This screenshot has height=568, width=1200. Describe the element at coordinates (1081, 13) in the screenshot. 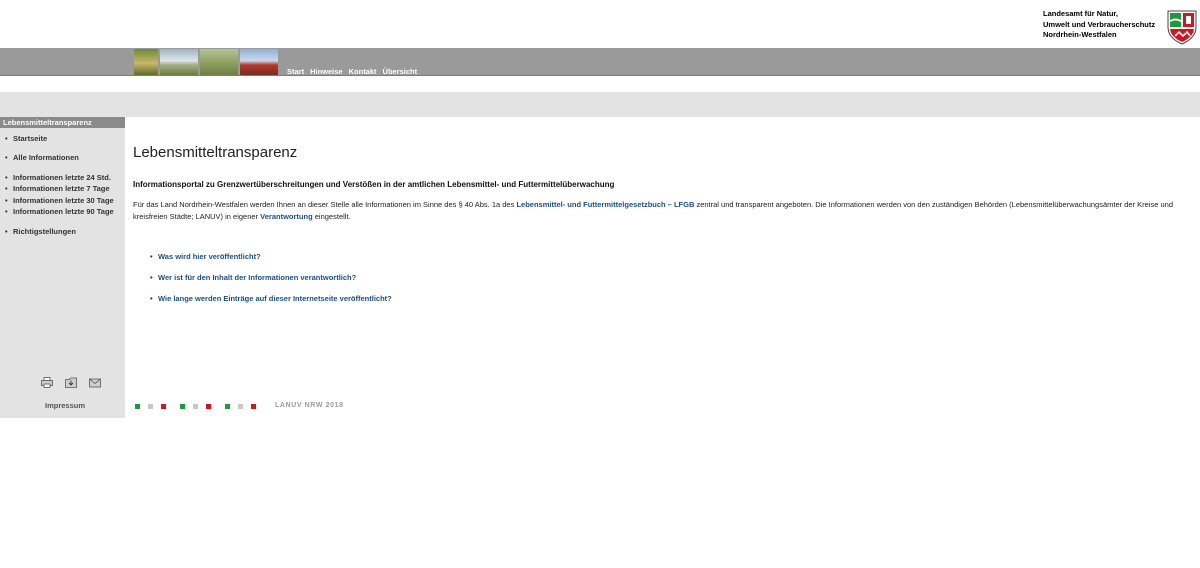

I see `org-line-1: Landesamt für Natur,` at that location.